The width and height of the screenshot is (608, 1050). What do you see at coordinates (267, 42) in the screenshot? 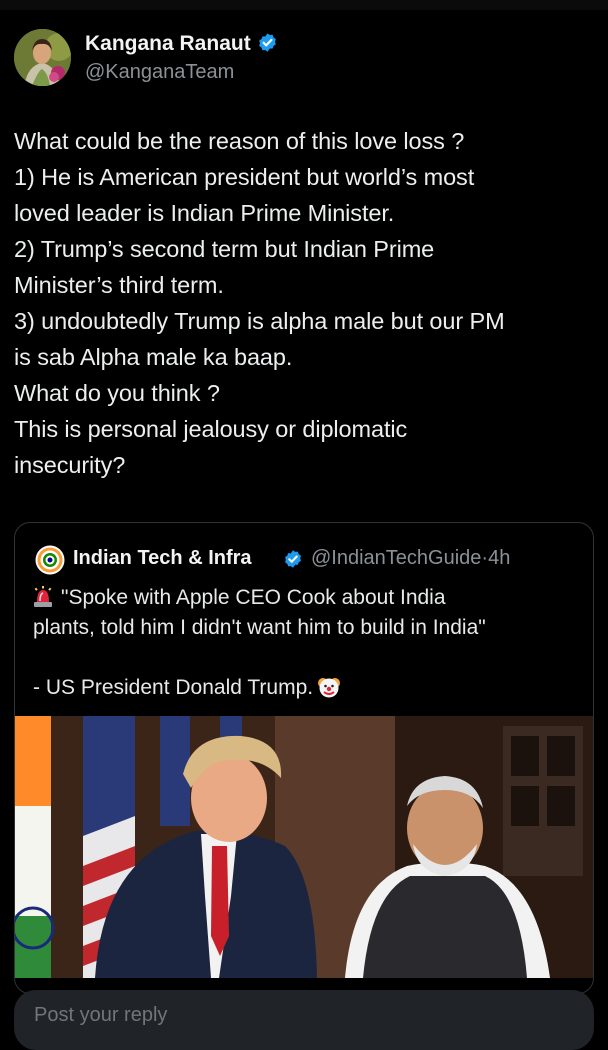
I see `verified-badge-icon` at bounding box center [267, 42].